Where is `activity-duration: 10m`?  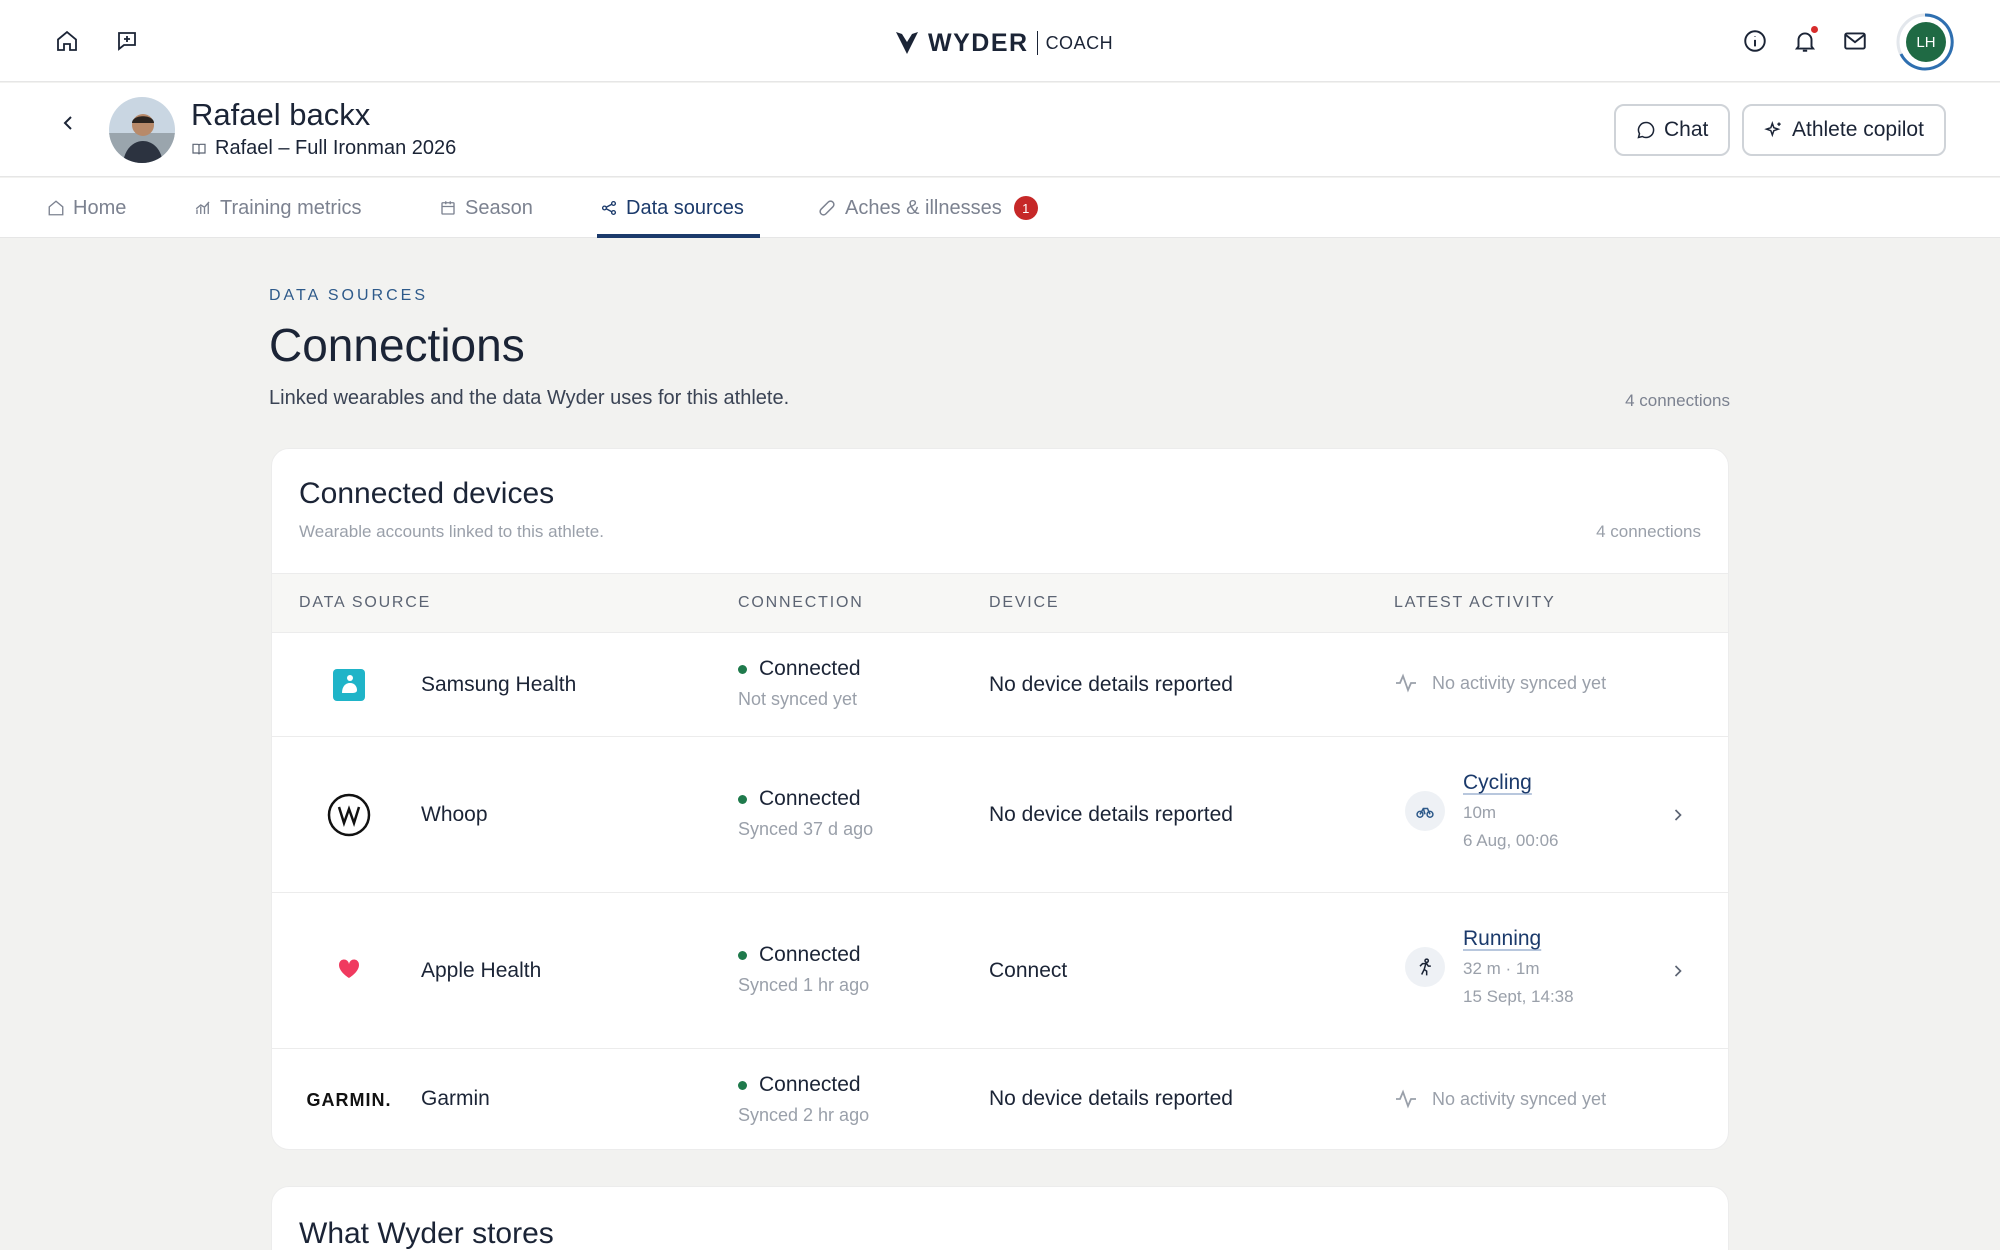 activity-duration: 10m is located at coordinates (1480, 812).